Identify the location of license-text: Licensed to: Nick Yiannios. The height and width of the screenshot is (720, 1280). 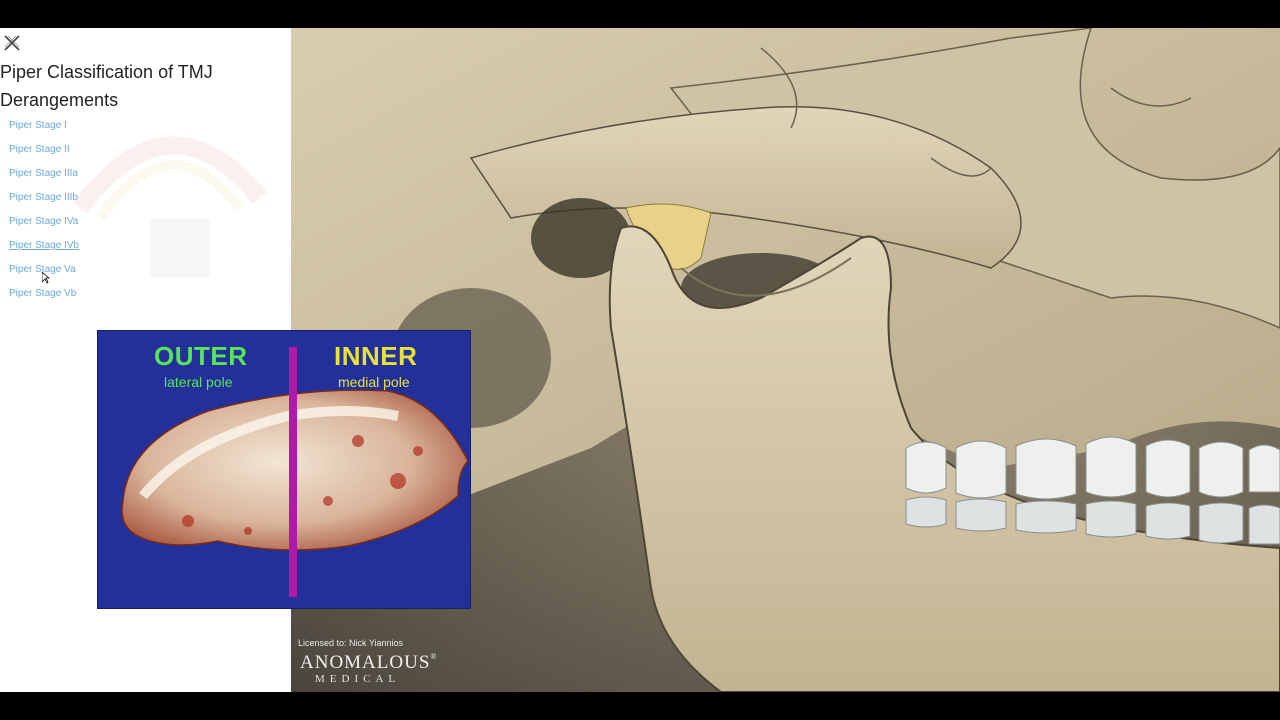
(351, 643).